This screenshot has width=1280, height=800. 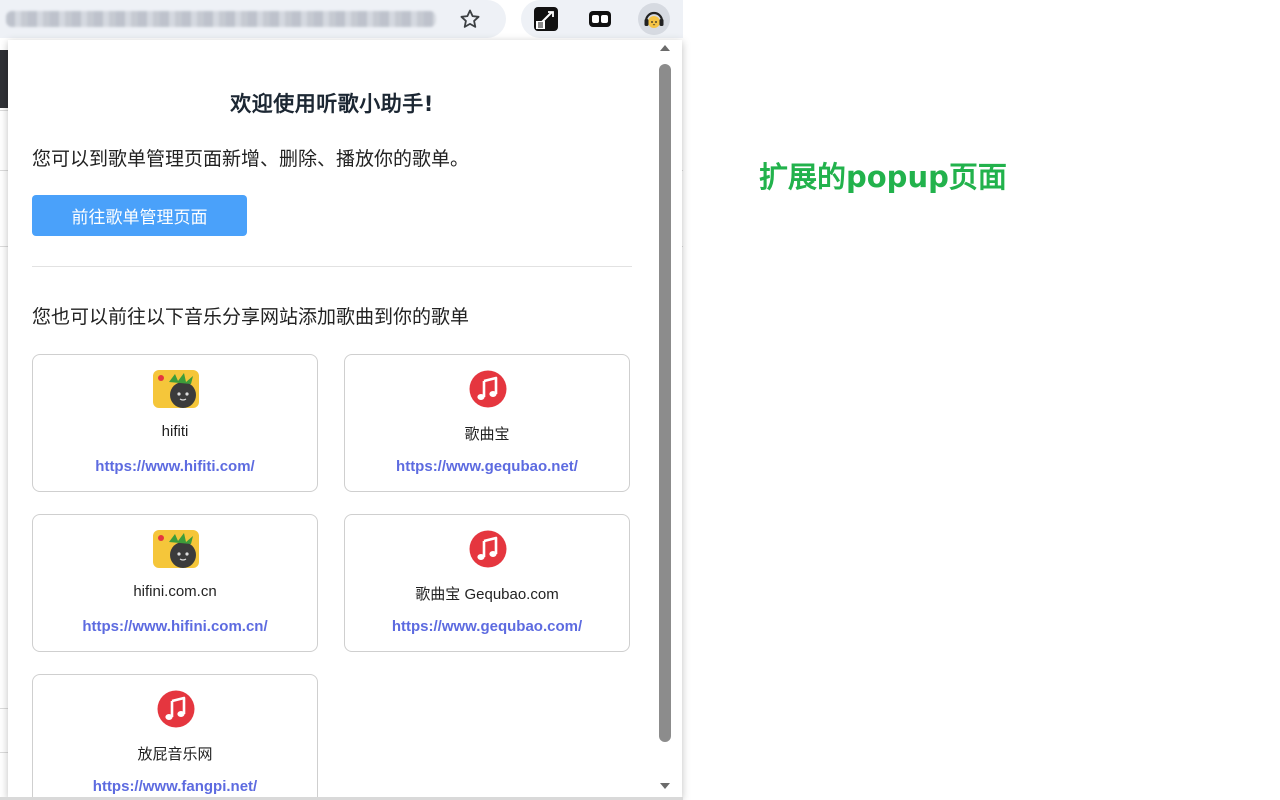 I want to click on music-assistant-extension-button, so click(x=654, y=19).